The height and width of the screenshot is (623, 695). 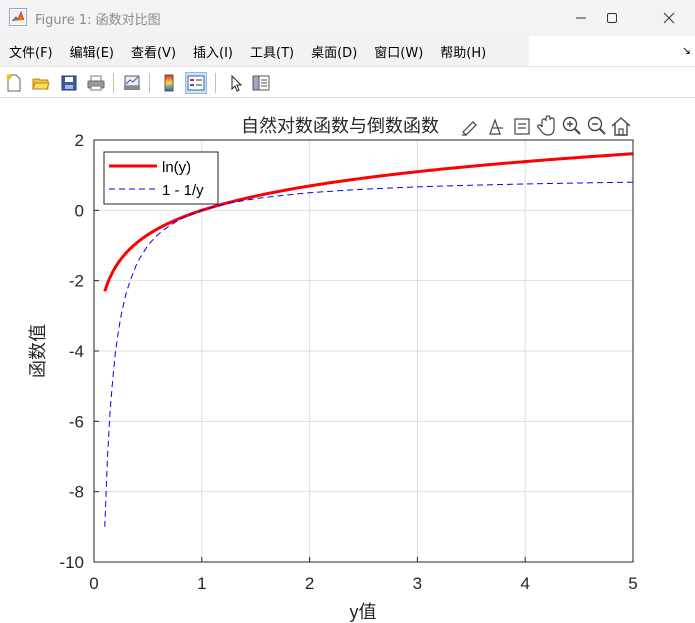 I want to click on y-tick-label: -4, so click(x=76, y=351).